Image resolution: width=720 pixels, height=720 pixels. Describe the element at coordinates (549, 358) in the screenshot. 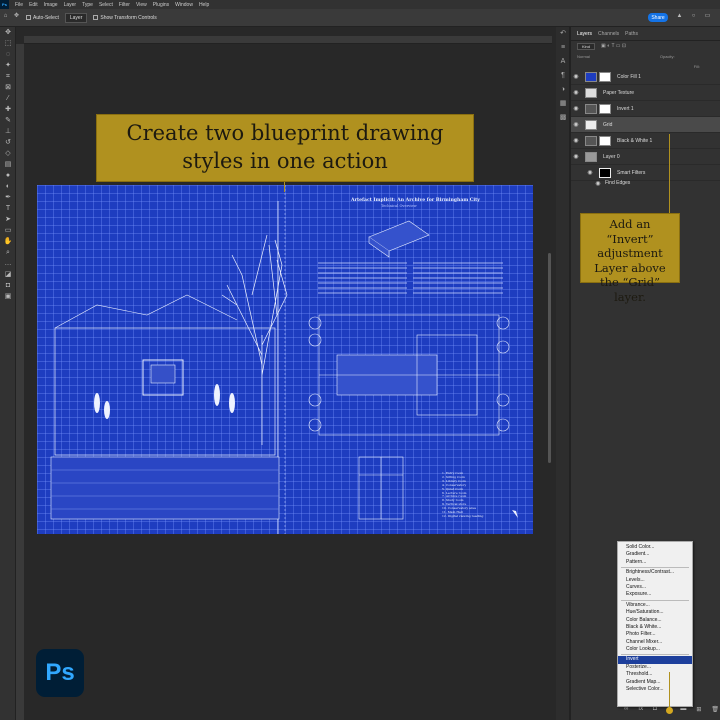

I see `vertical-scrollbar` at that location.